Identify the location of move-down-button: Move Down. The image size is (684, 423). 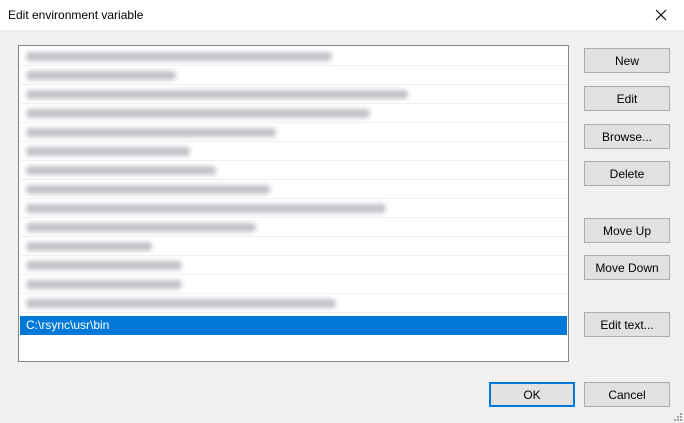
(627, 267).